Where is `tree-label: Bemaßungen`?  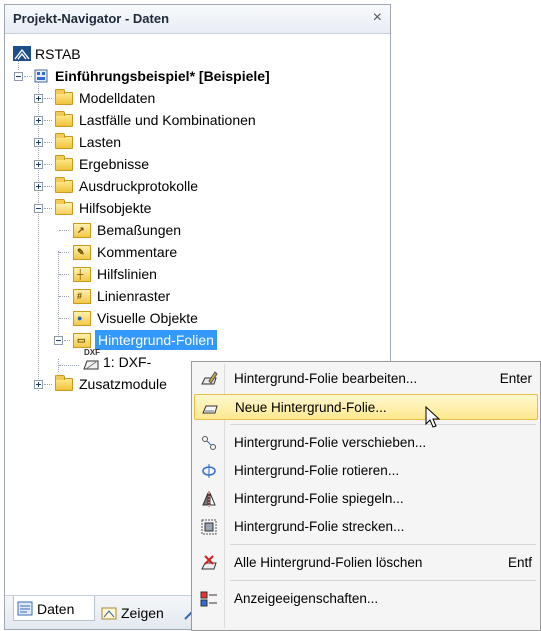
tree-label: Bemaßungen is located at coordinates (139, 230).